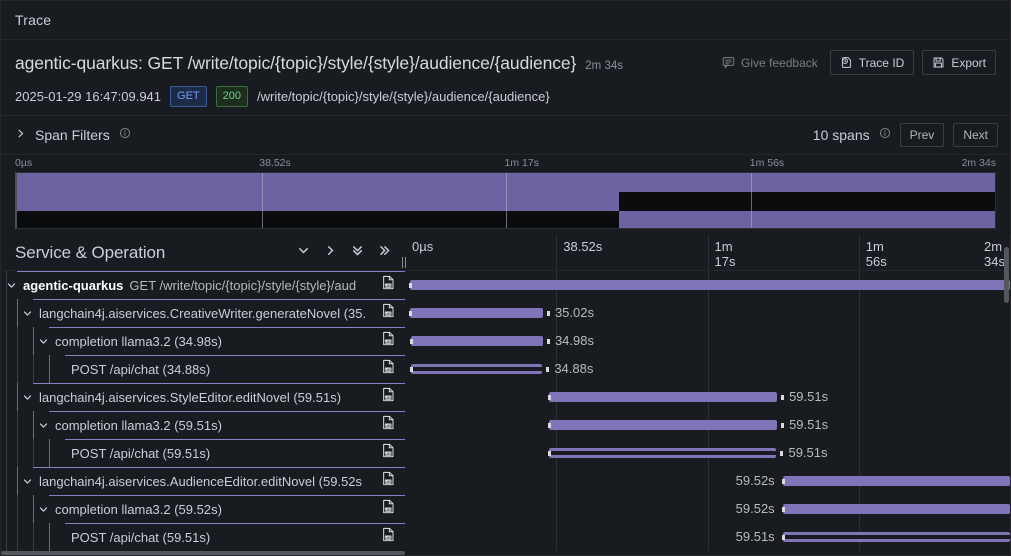 The width and height of the screenshot is (1011, 556). What do you see at coordinates (770, 63) in the screenshot?
I see `give-feedback-button: Give feedback` at bounding box center [770, 63].